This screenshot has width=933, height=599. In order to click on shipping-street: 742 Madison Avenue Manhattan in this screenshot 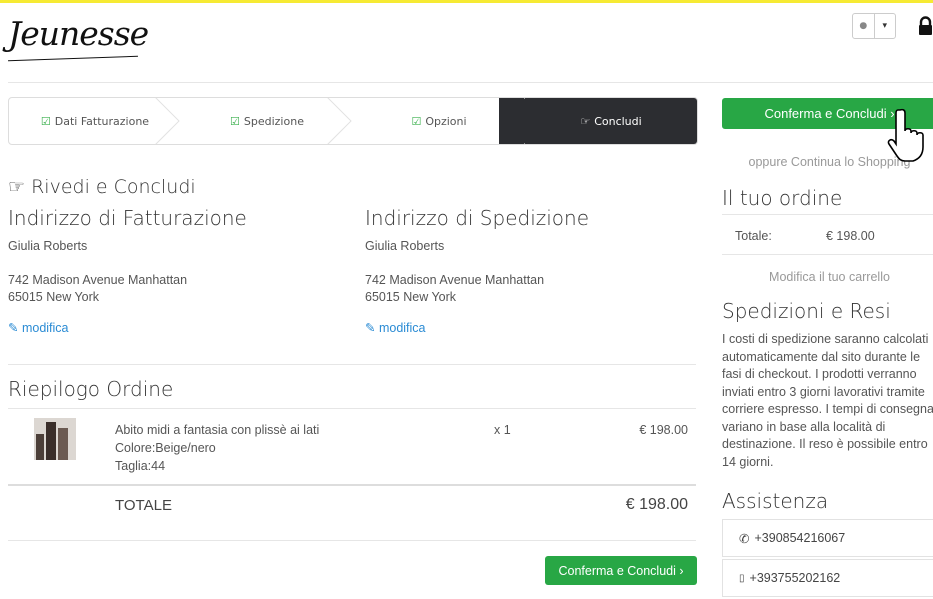, I will do `click(455, 280)`.